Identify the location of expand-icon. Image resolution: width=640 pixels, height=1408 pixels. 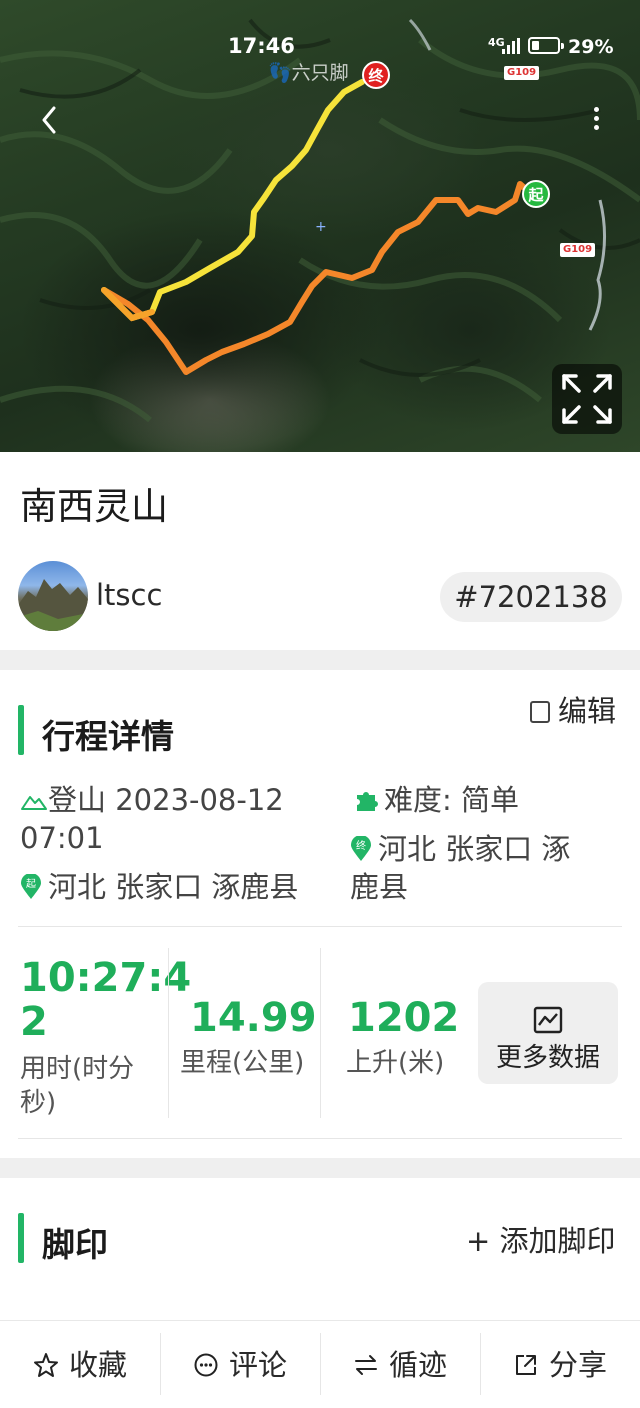
(587, 399).